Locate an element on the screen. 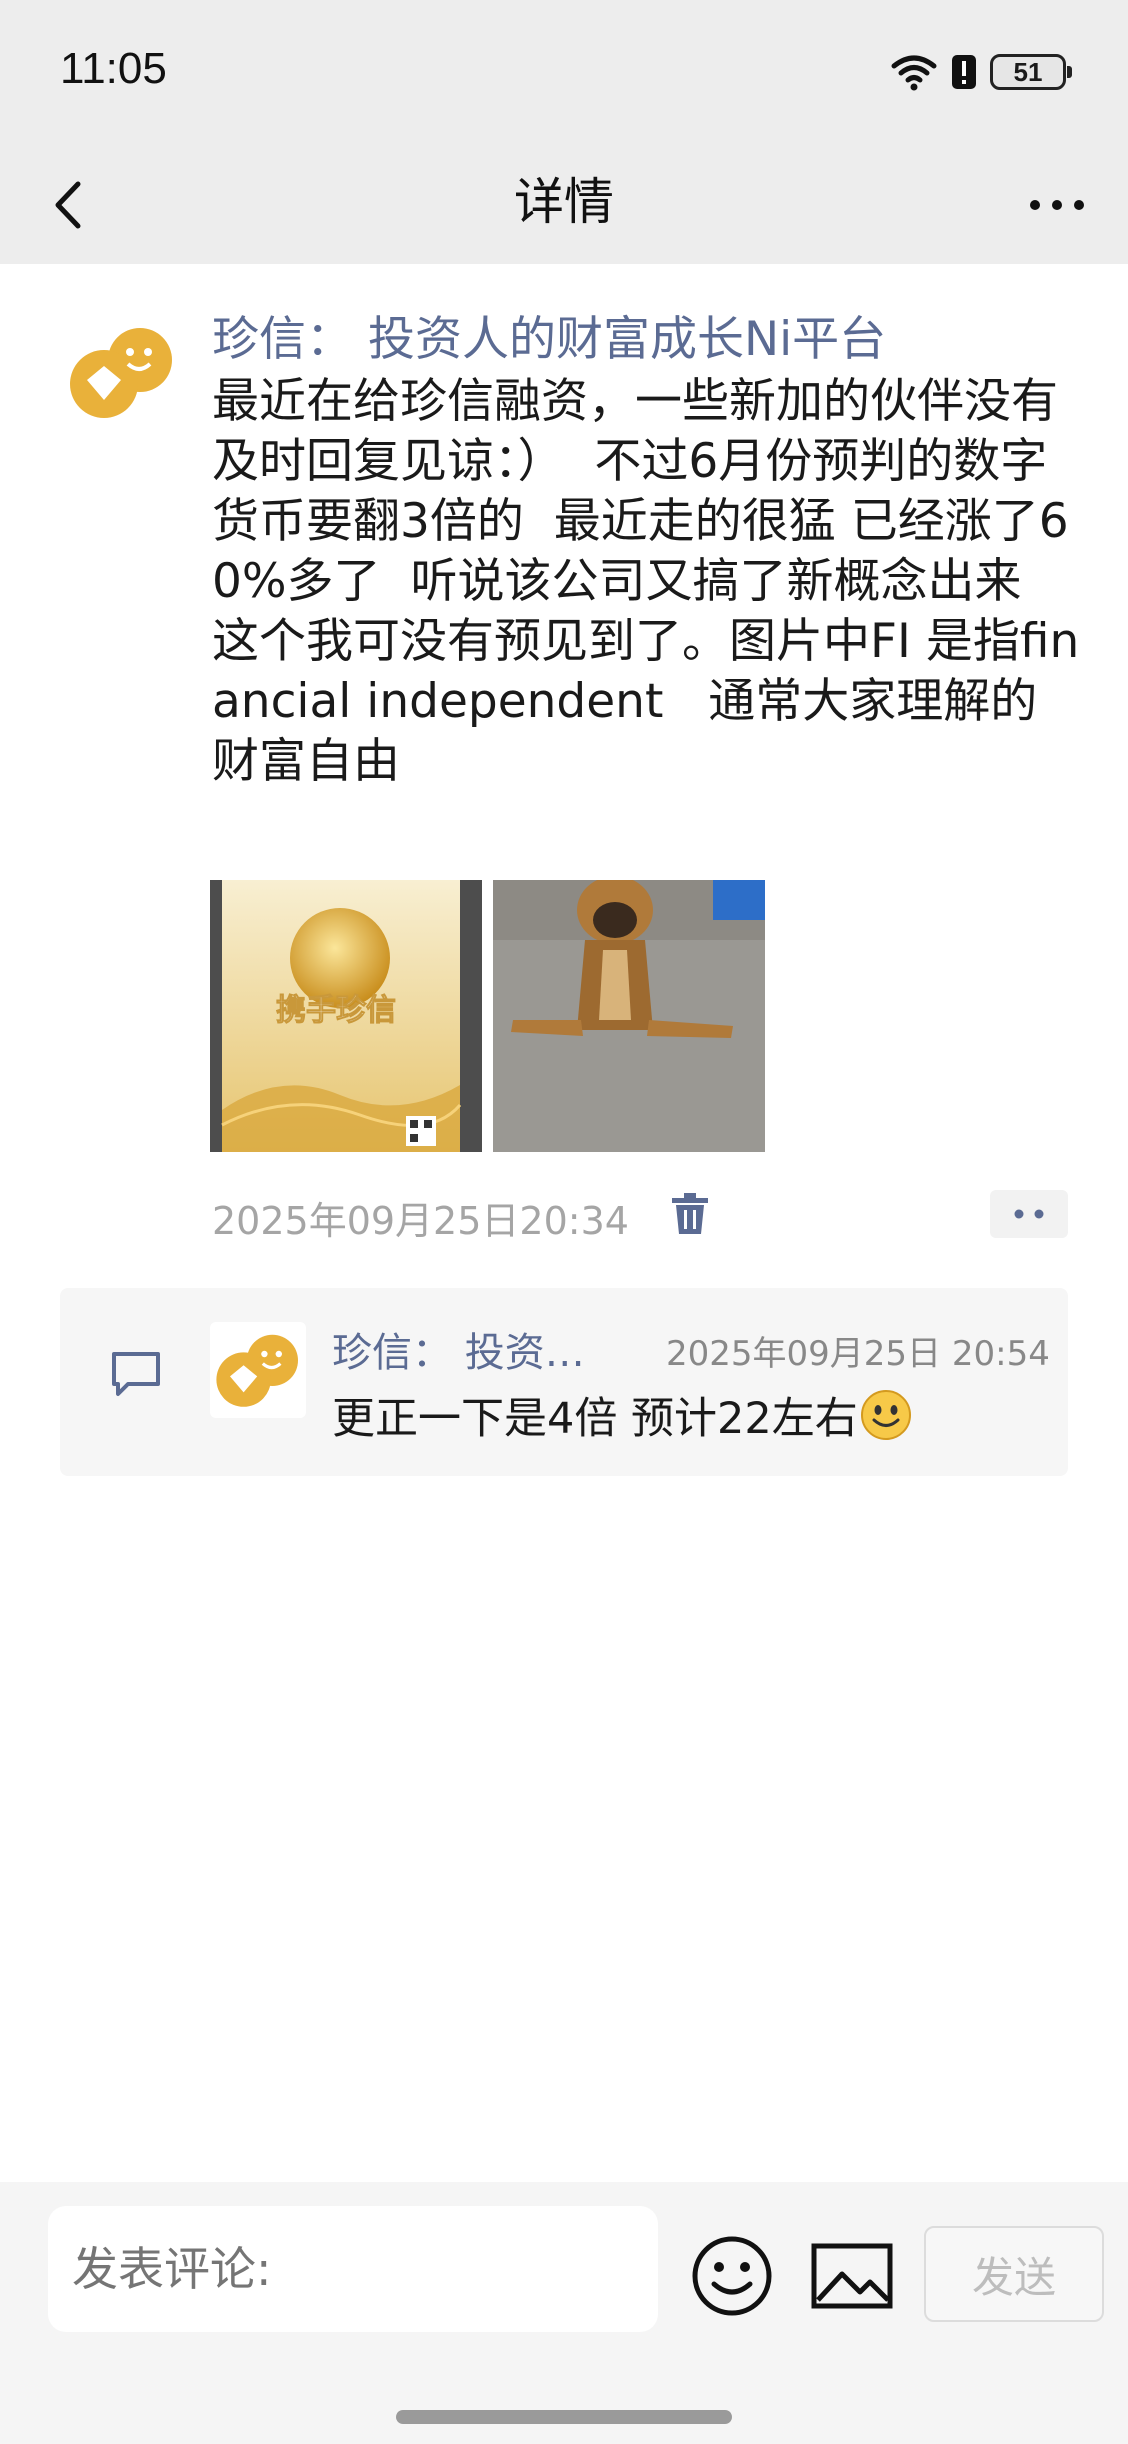  promo-poster-image: 携手珍信 is located at coordinates (346, 1016).